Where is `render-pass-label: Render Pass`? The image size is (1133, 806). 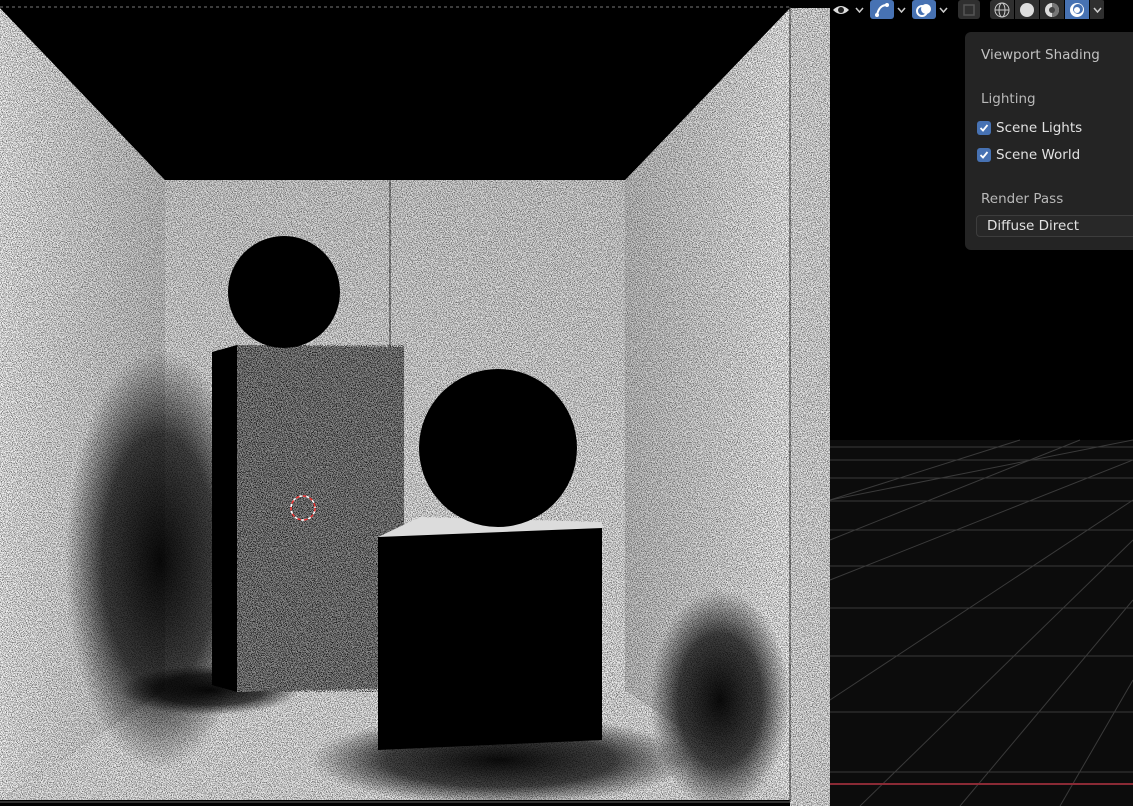
render-pass-label: Render Pass is located at coordinates (1022, 199).